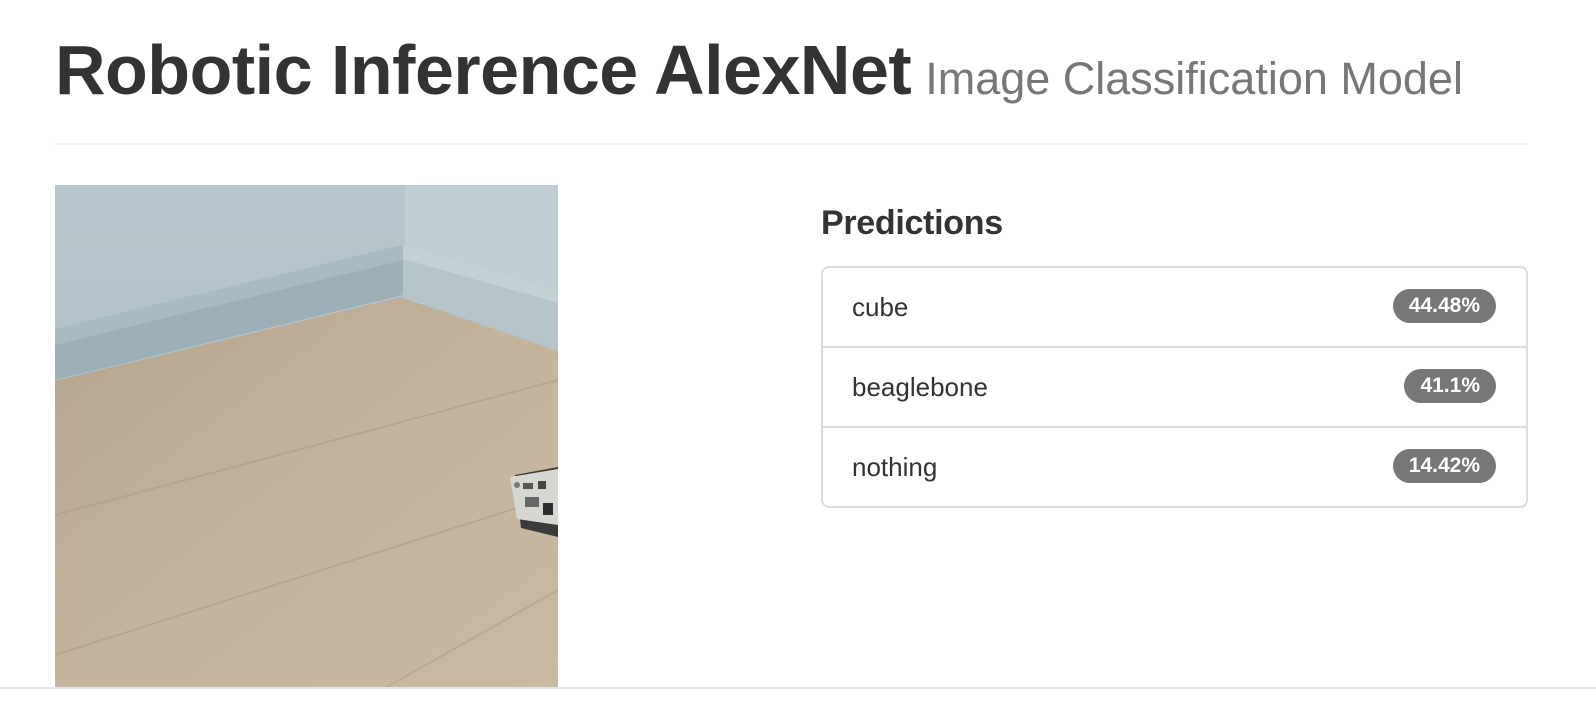 Image resolution: width=1596 pixels, height=710 pixels. What do you see at coordinates (895, 467) in the screenshot?
I see `prediction-label: nothing` at bounding box center [895, 467].